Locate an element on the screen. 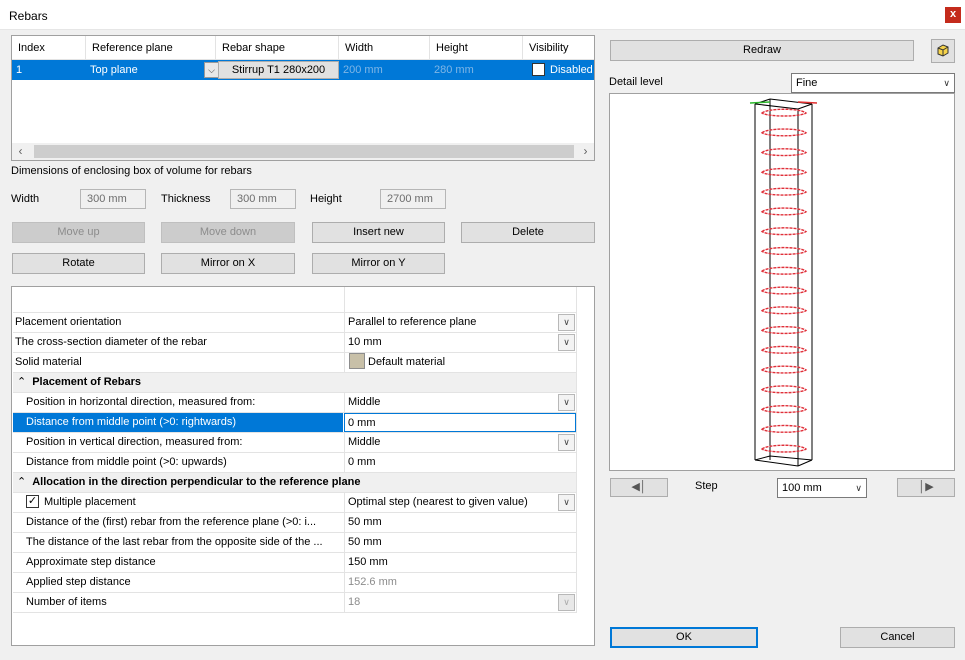  height-field: 2700 mm is located at coordinates (413, 199).